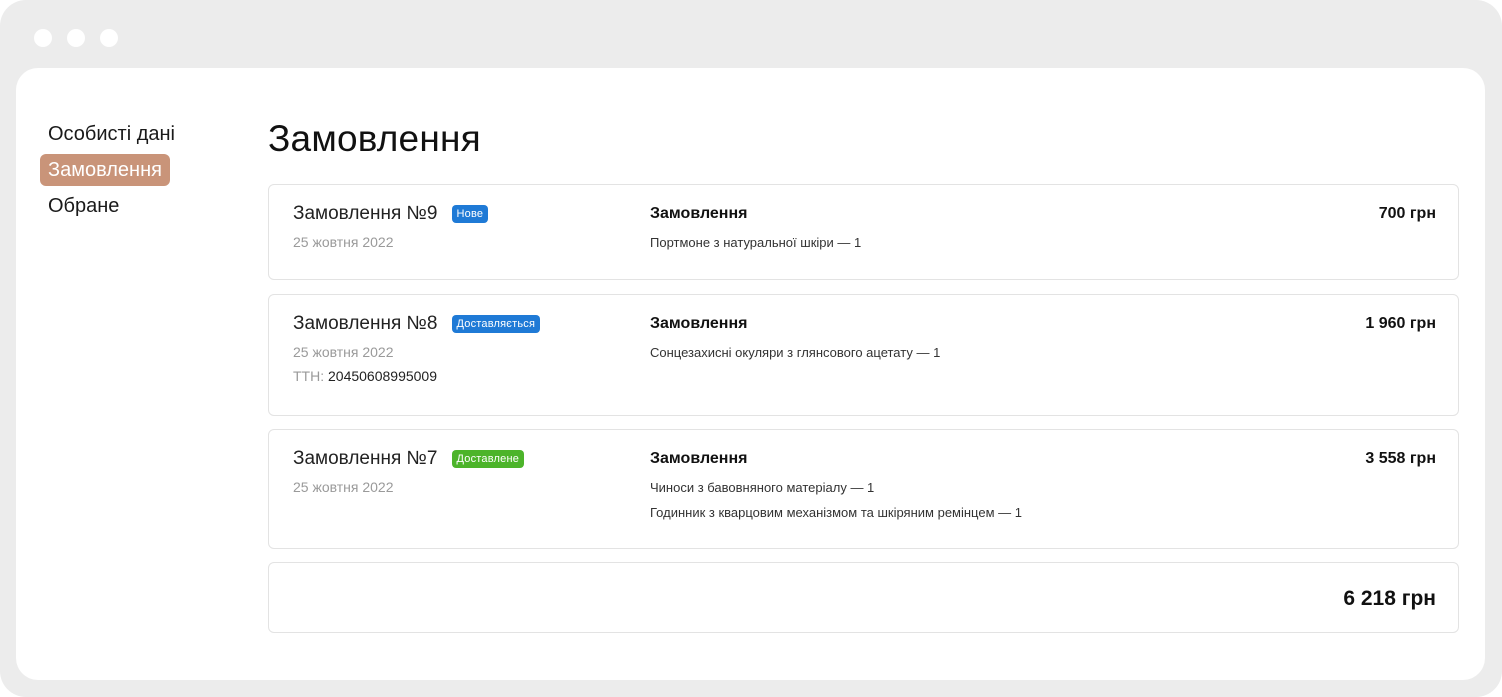 The image size is (1502, 697). I want to click on order-title: Замовлення №9, so click(365, 213).